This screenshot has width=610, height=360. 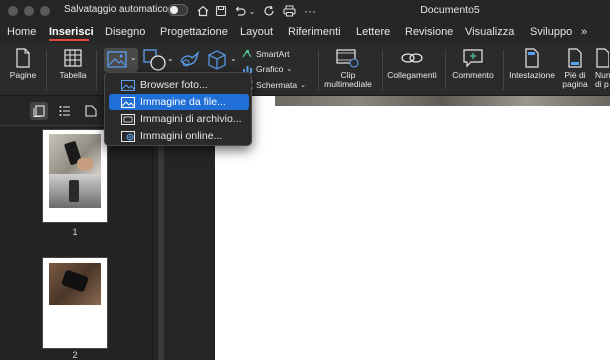 I want to click on tab-view: Visualizza, so click(x=489, y=32).